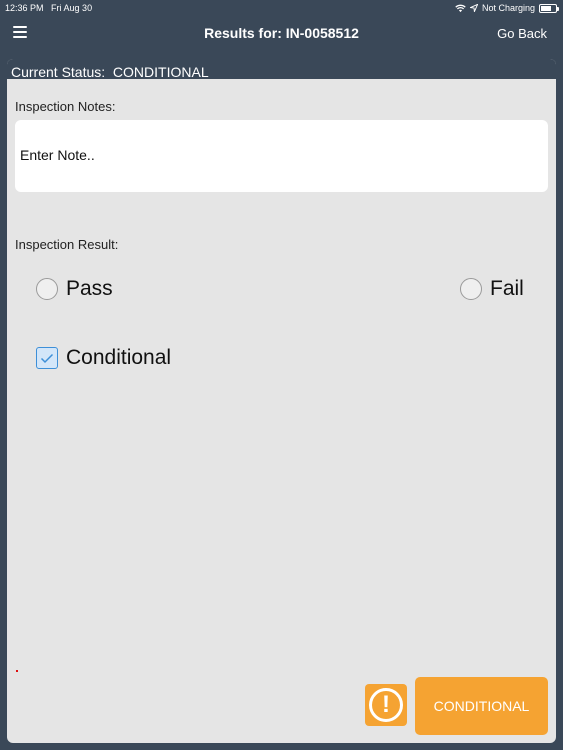 The width and height of the screenshot is (563, 750). Describe the element at coordinates (473, 8) in the screenshot. I see `location-arrow-icon` at that location.